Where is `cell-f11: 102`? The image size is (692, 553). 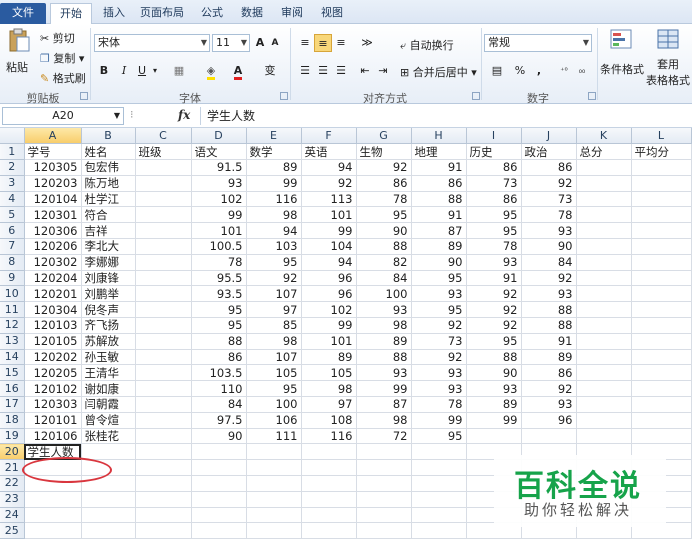
cell-f11: 102 is located at coordinates (329, 310).